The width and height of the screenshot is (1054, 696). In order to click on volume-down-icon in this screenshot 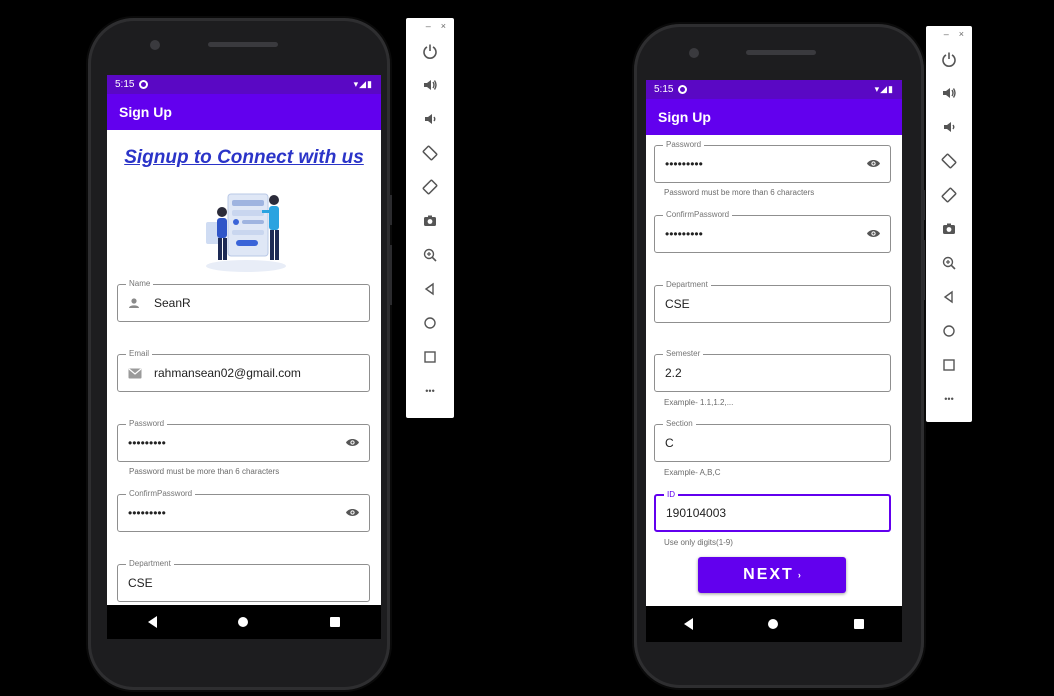, I will do `click(949, 127)`.